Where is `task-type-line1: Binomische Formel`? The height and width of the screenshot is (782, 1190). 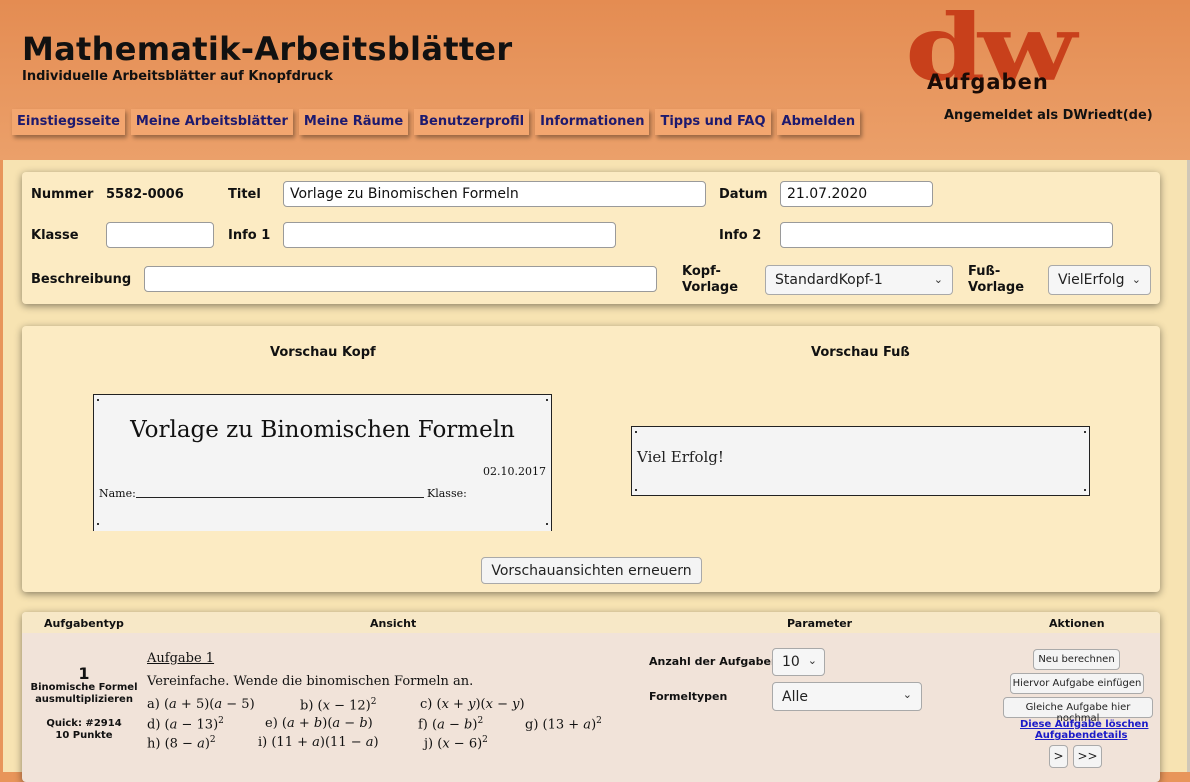
task-type-line1: Binomische Formel is located at coordinates (84, 687).